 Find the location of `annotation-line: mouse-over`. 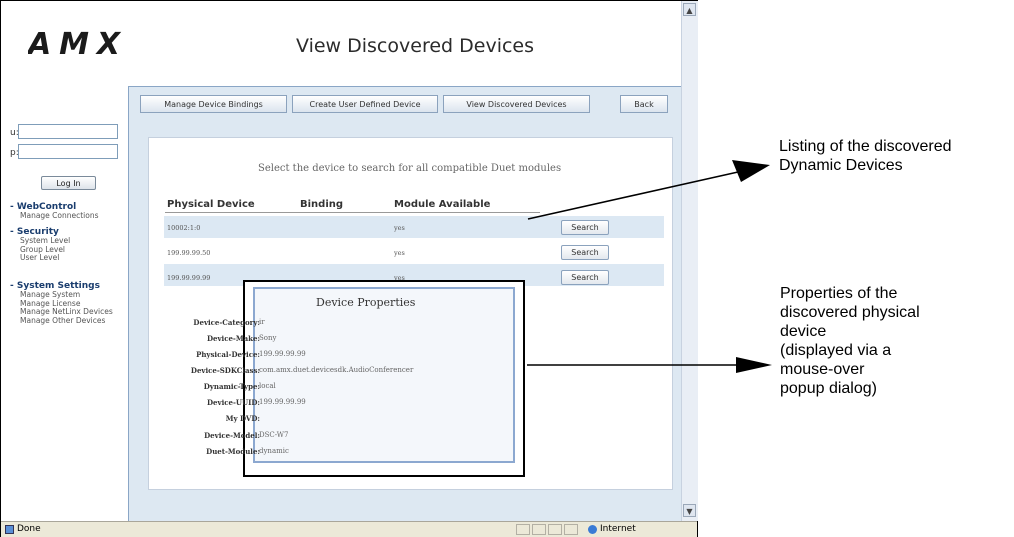

annotation-line: mouse-over is located at coordinates (822, 369).